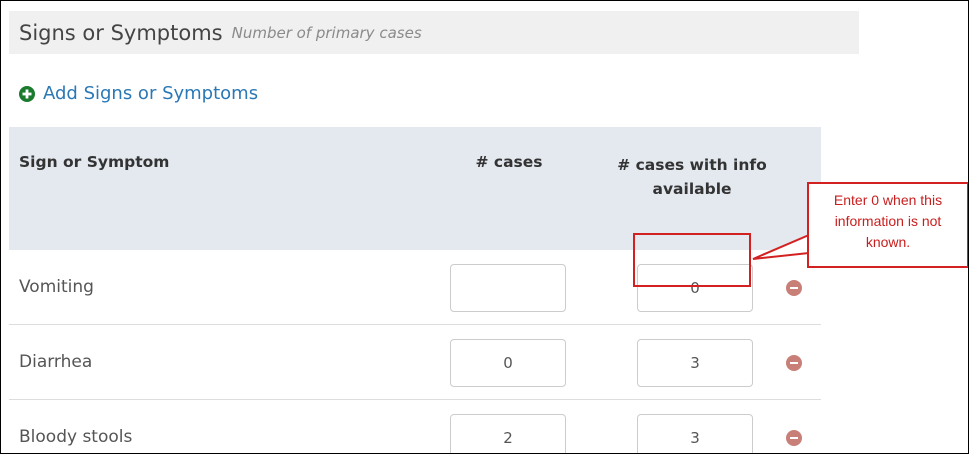  What do you see at coordinates (888, 221) in the screenshot?
I see `annotation-line2: information is not` at bounding box center [888, 221].